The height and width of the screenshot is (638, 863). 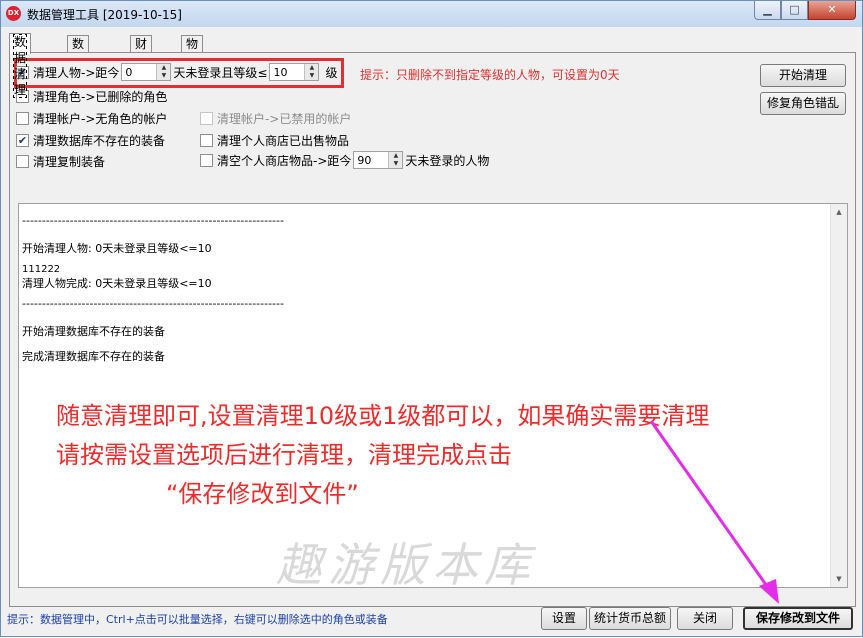 I want to click on currency-stats-button: 统计货币总额, so click(x=630, y=618).